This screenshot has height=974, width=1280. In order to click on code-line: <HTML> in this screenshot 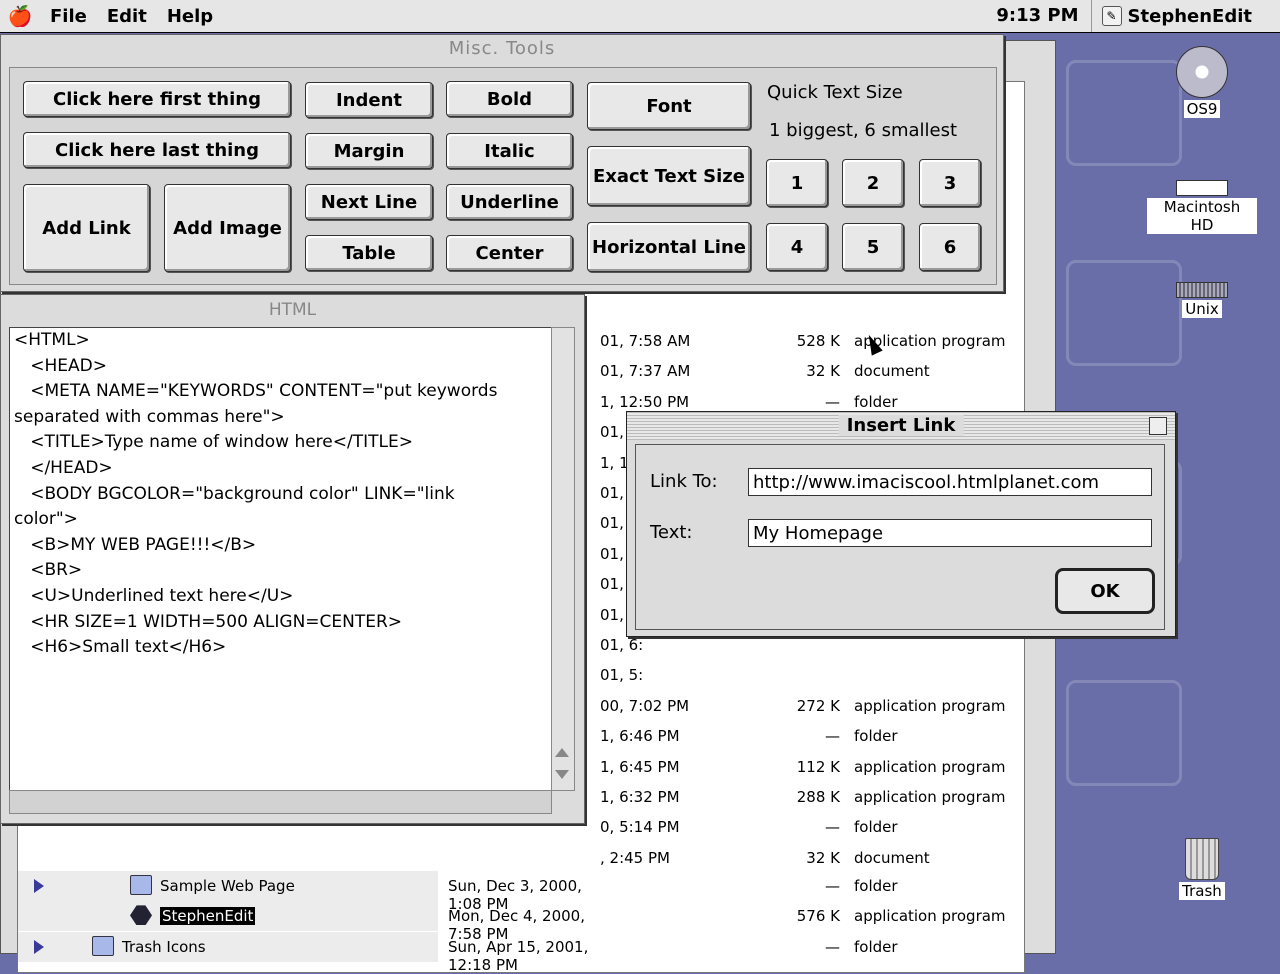, I will do `click(52, 340)`.